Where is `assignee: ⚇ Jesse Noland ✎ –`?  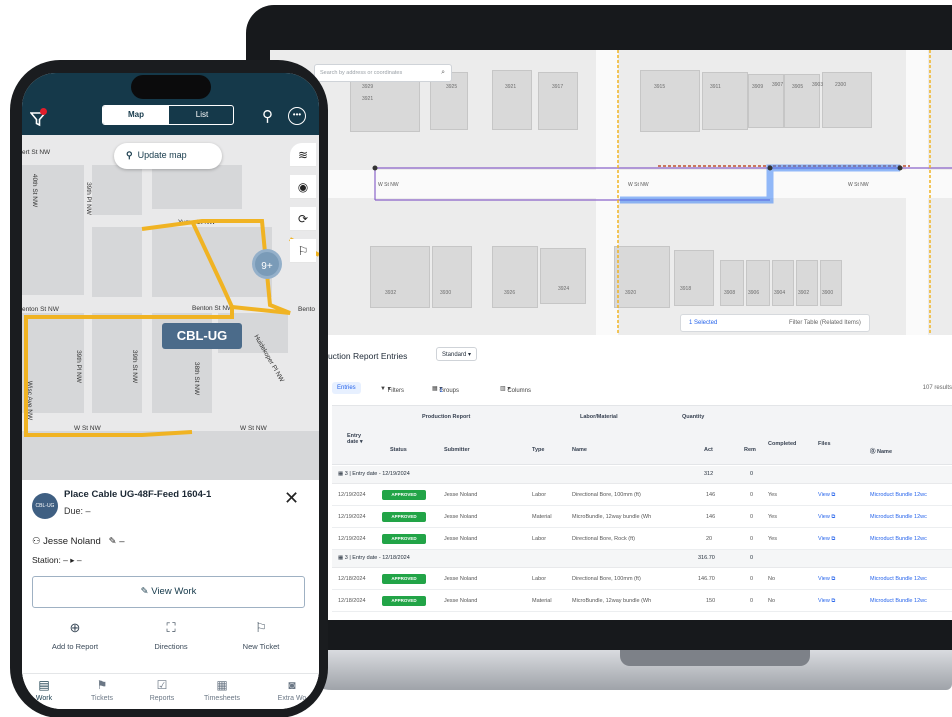
assignee: ⚇ Jesse Noland ✎ – is located at coordinates (78, 541).